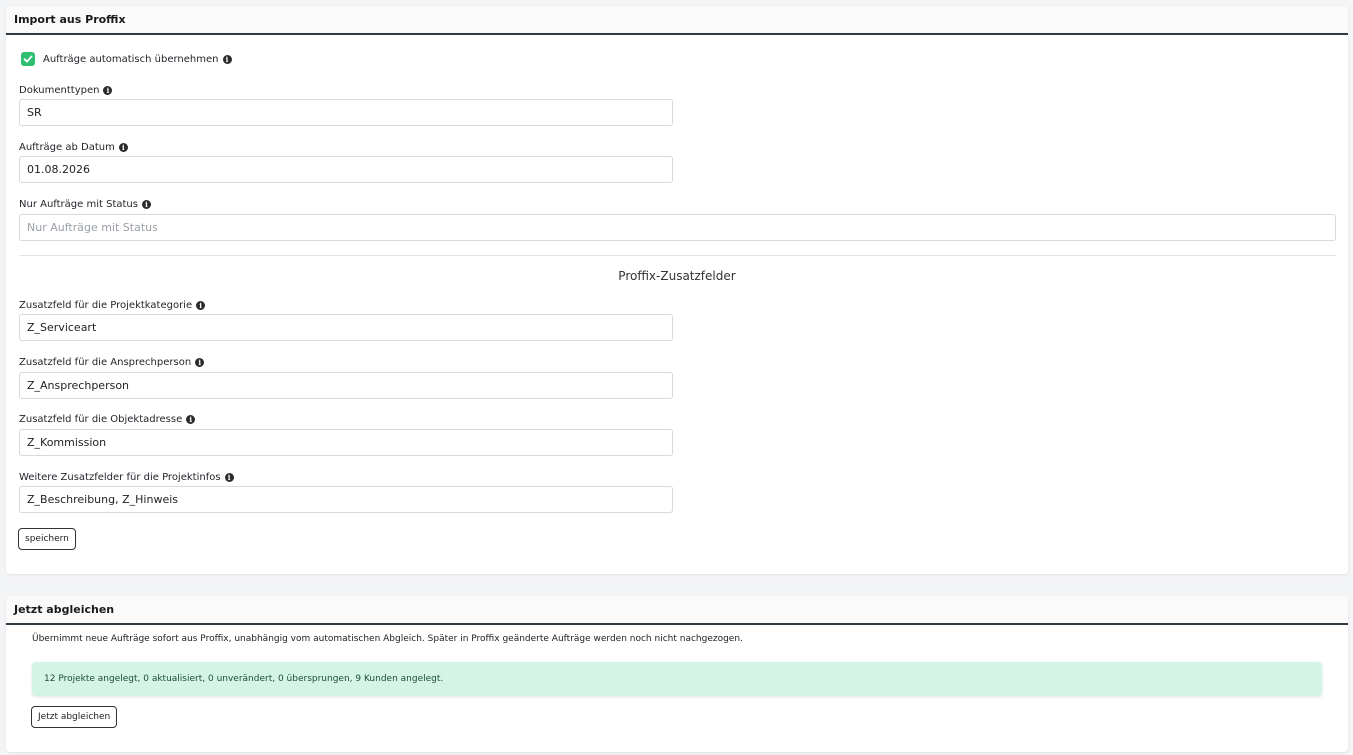 This screenshot has height=755, width=1353. I want to click on section-divider, so click(677, 255).